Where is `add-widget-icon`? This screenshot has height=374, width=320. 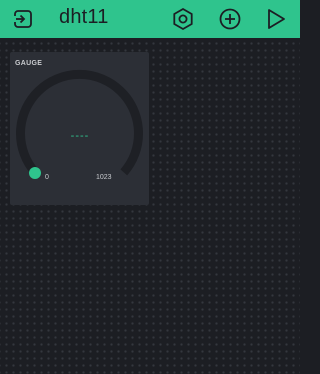
add-widget-icon is located at coordinates (230, 19).